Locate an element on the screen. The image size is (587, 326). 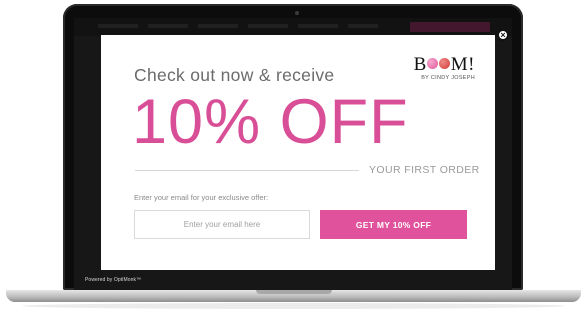
brand-logo: B M! BY CINDY JOSEPH is located at coordinates (441, 68).